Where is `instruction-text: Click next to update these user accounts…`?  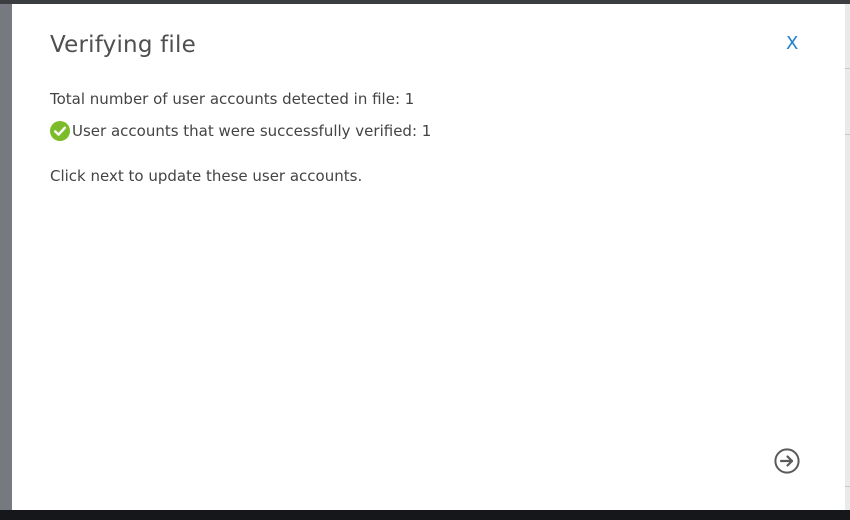 instruction-text: Click next to update these user accounts… is located at coordinates (206, 176).